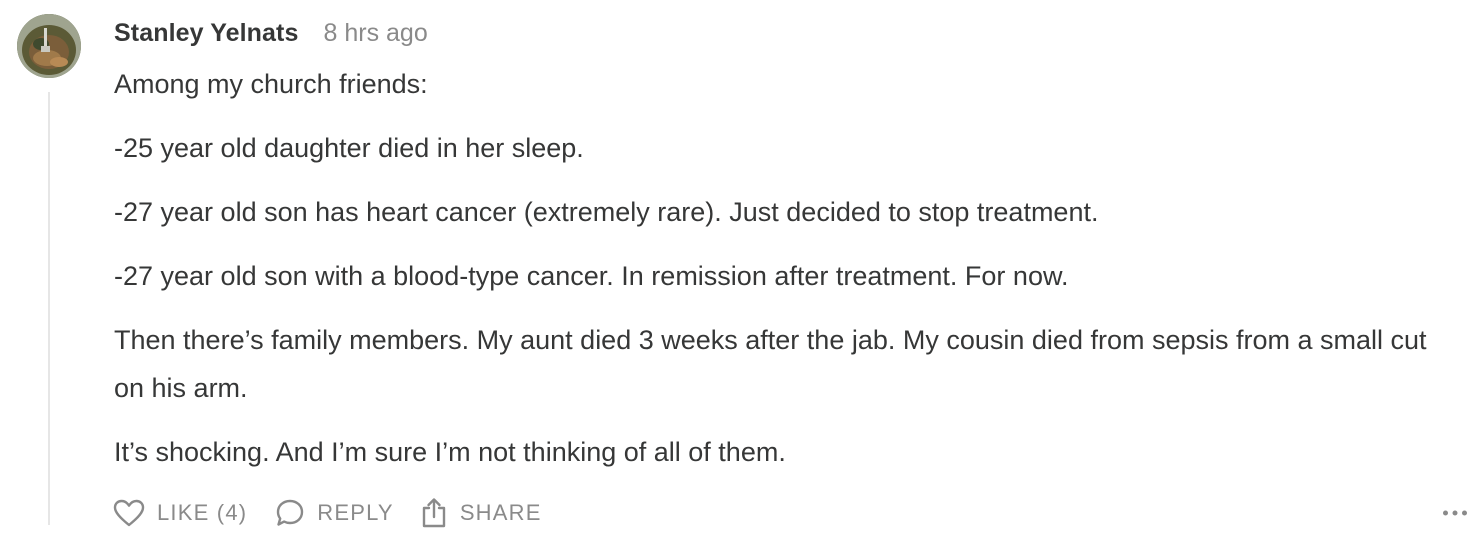  I want to click on reply-button: REPLY, so click(334, 513).